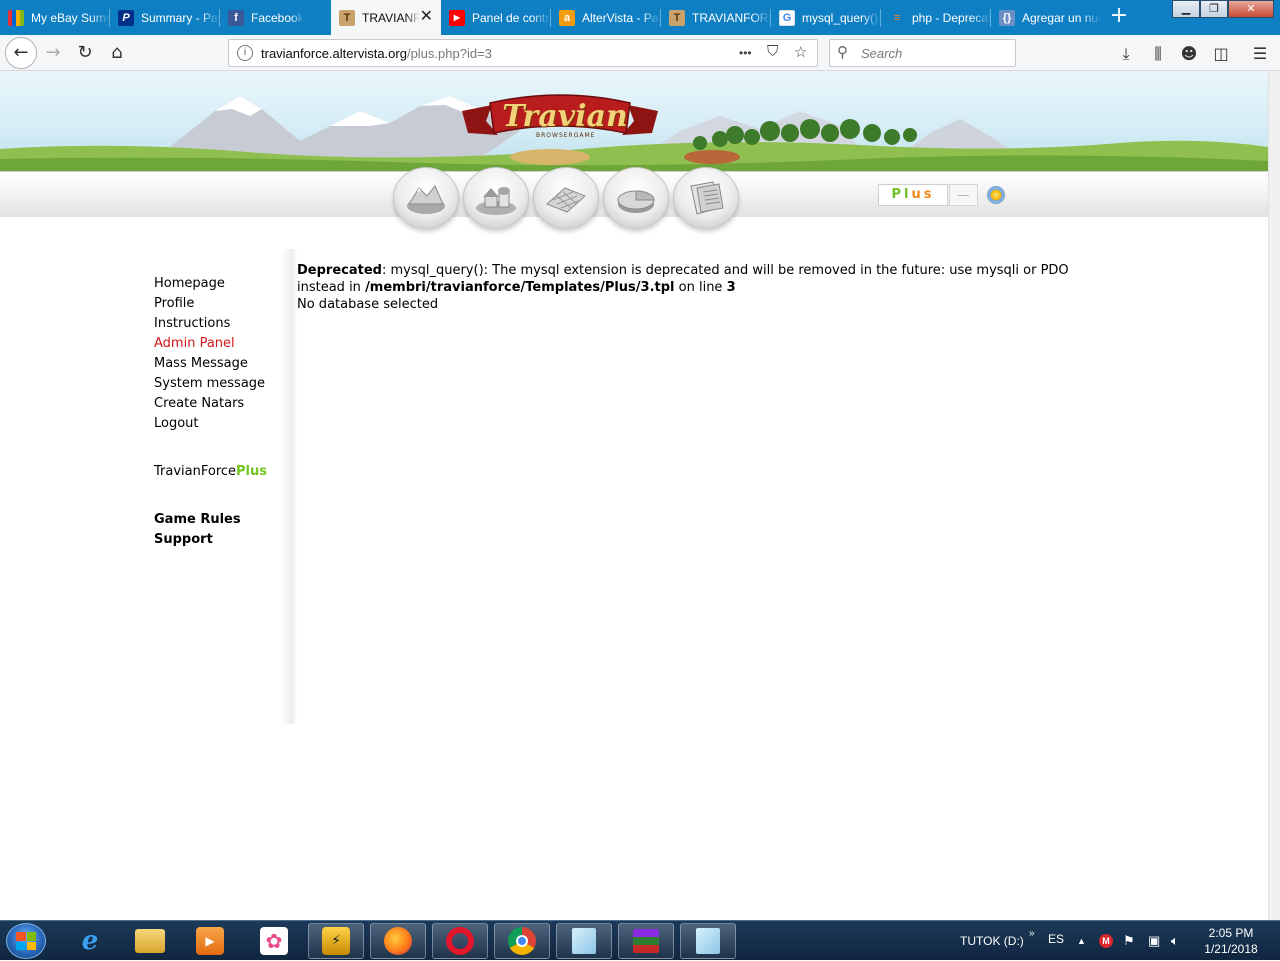 Image resolution: width=1280 pixels, height=961 pixels. What do you see at coordinates (224, 346) in the screenshot?
I see `sidebar-item-admin-panel: Admin Panel` at bounding box center [224, 346].